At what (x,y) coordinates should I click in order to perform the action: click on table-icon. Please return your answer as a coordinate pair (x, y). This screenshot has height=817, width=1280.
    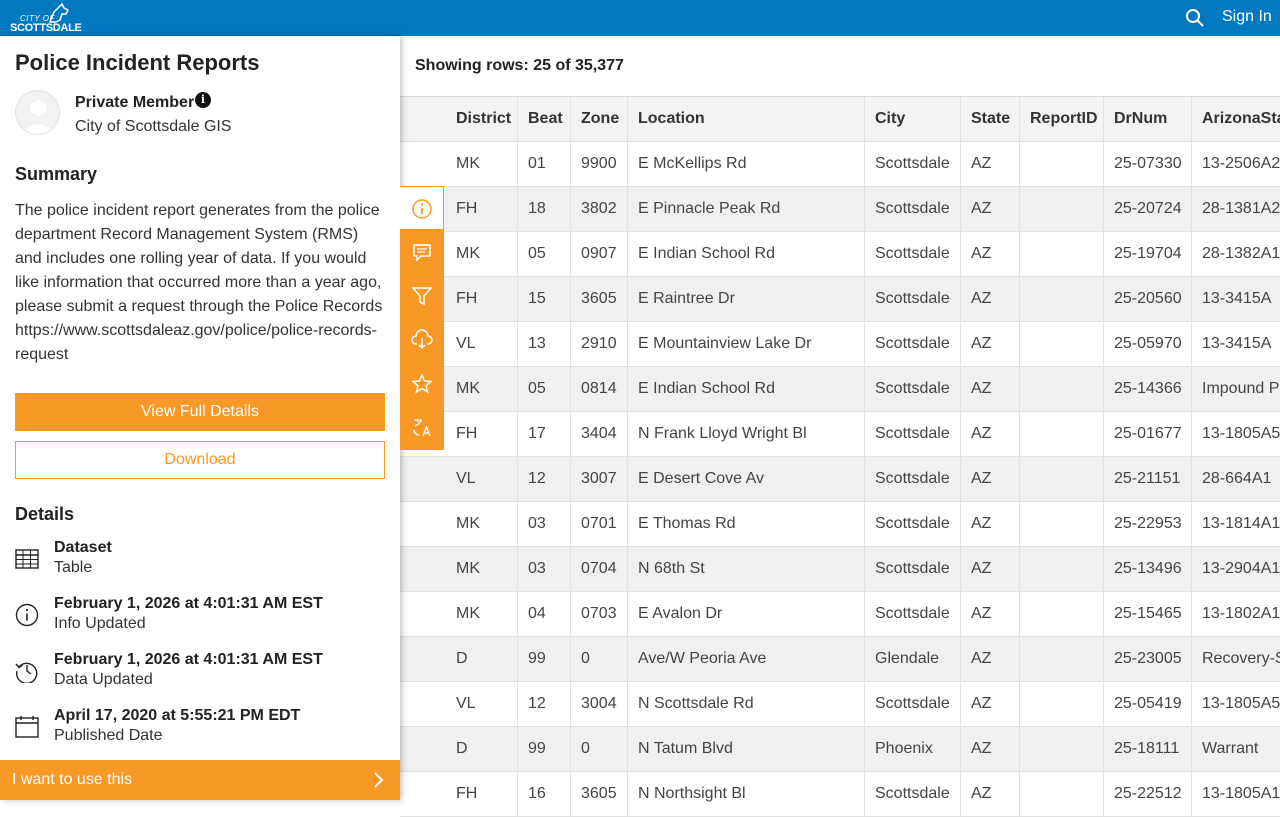
    Looking at the image, I should click on (27, 559).